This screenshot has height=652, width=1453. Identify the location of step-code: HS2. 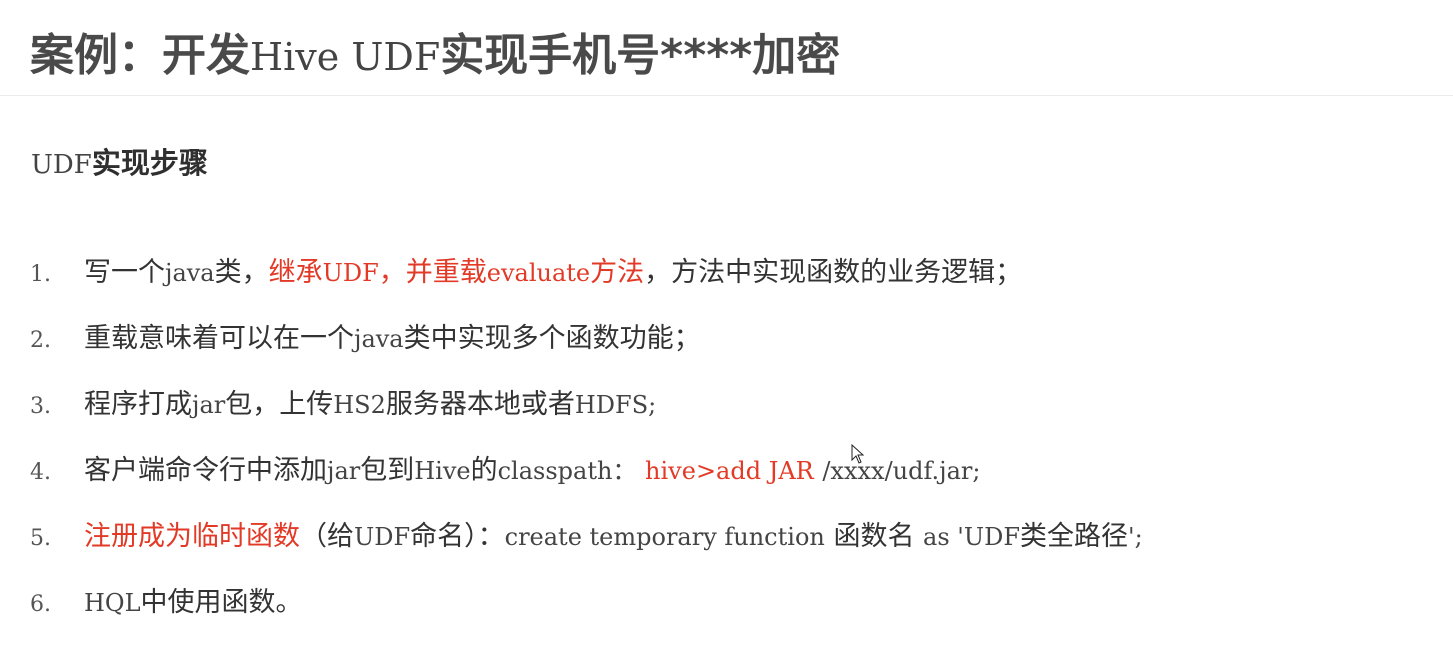
(359, 405).